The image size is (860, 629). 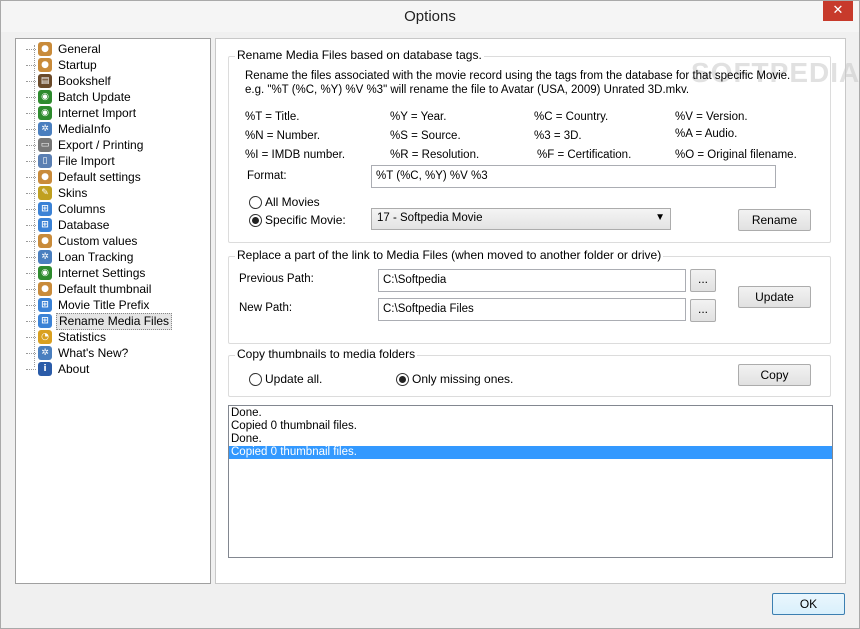 I want to click on sidebar-item: ⊞ Columns, so click(x=66, y=209).